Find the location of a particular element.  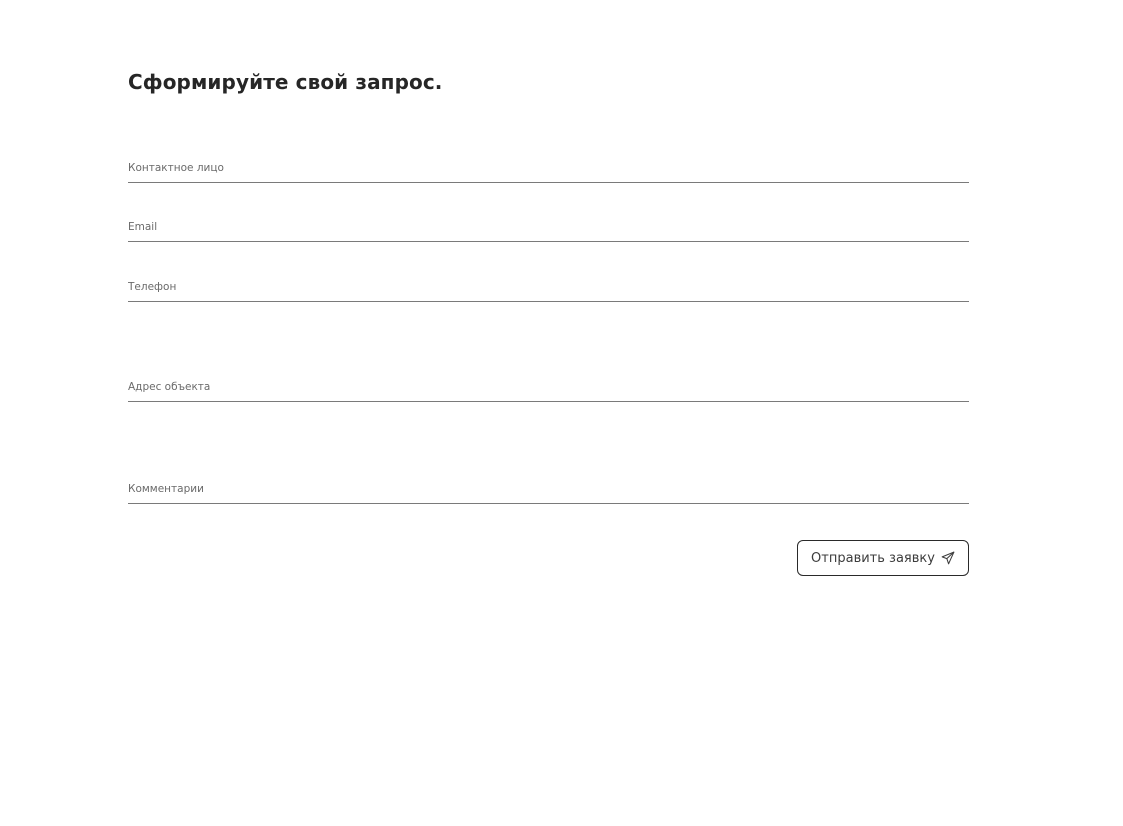

phone-input is located at coordinates (548, 291).